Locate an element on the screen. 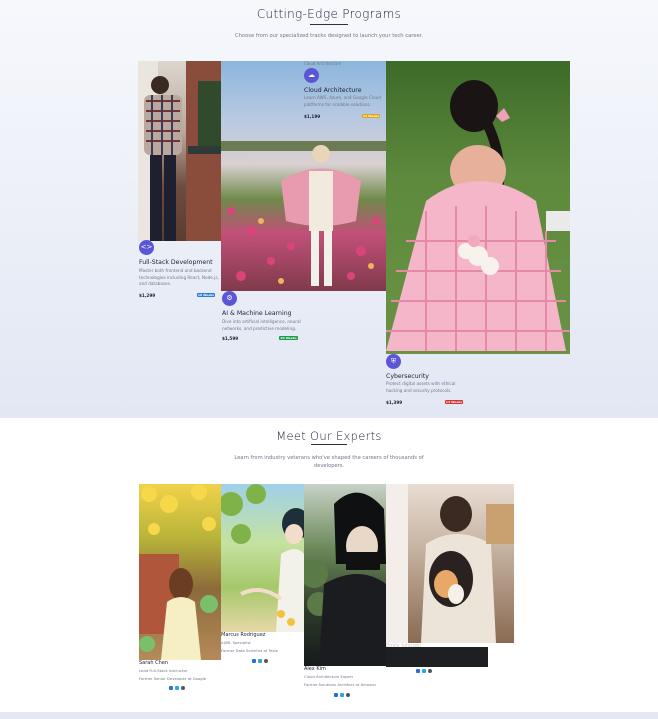  course-price-ai: $1,599 is located at coordinates (230, 338).